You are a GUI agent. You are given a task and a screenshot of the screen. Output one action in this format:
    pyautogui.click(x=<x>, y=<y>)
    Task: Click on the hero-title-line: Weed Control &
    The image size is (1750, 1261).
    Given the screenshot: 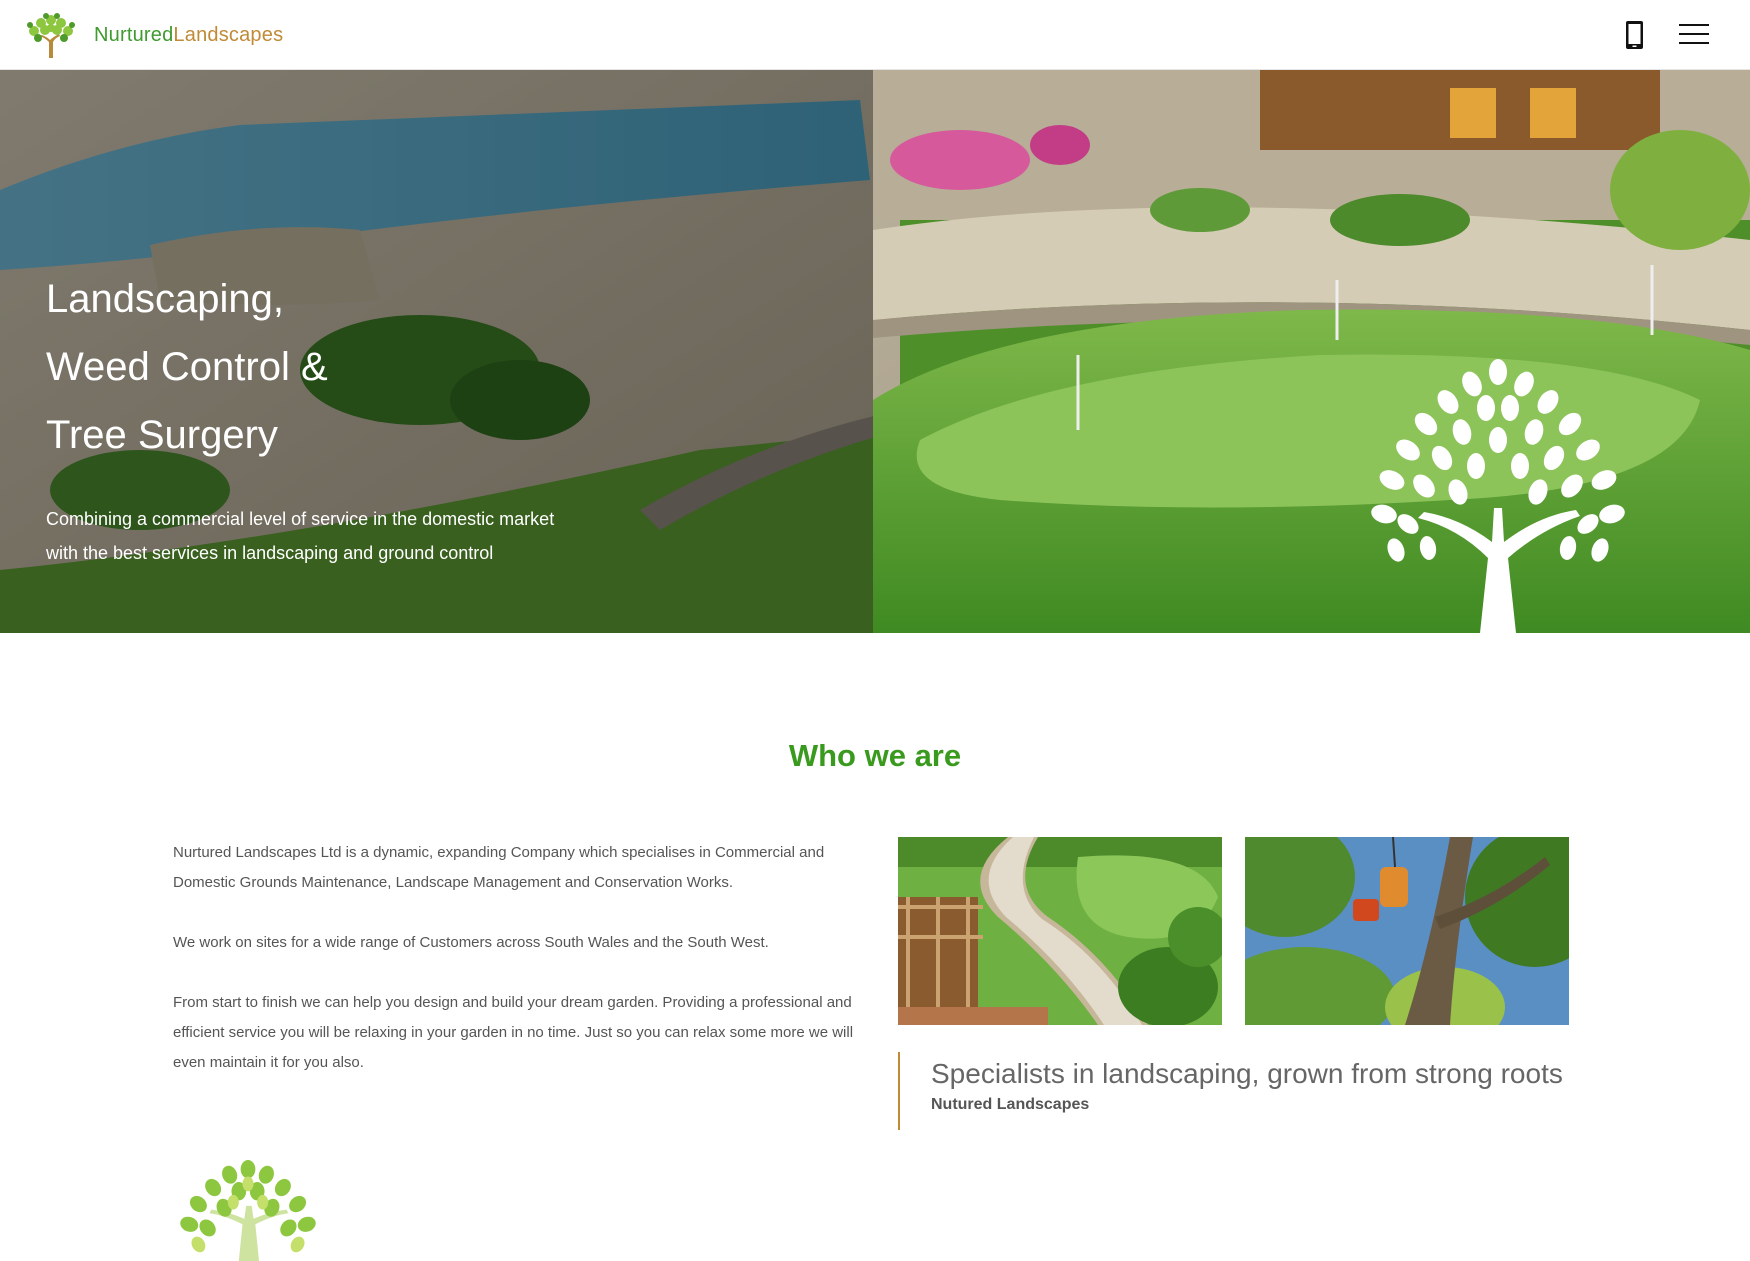 What is the action you would take?
    pyautogui.click(x=187, y=367)
    